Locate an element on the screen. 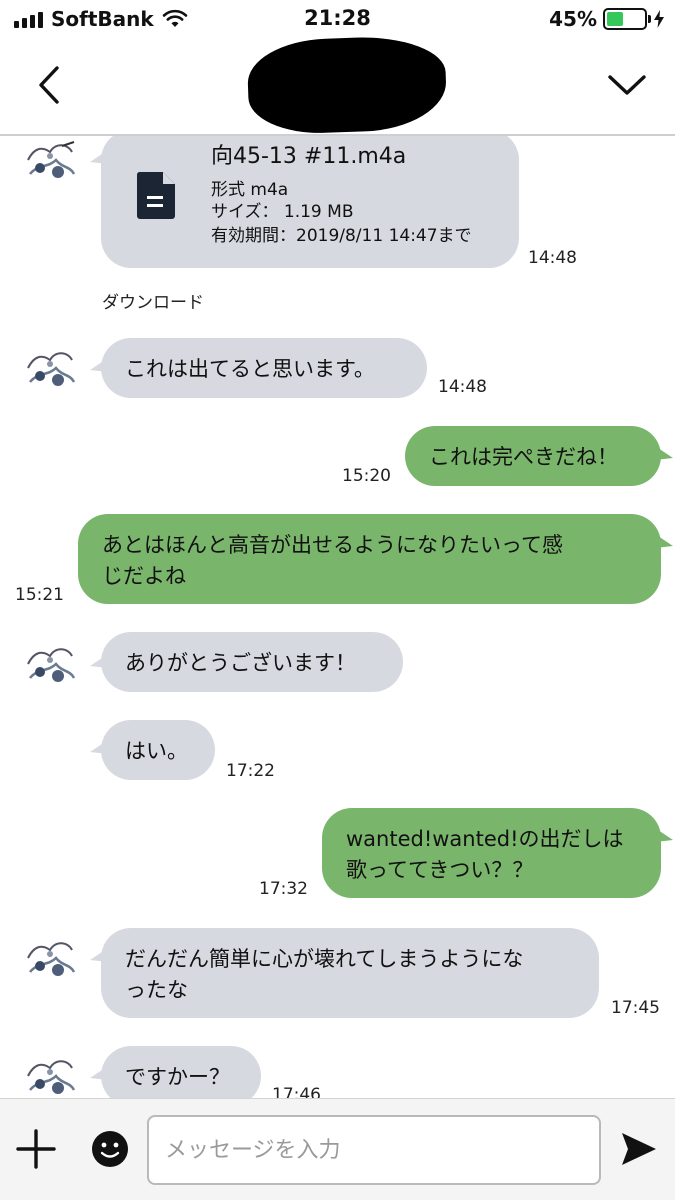 Image resolution: width=675 pixels, height=1200 pixels. status-bar: SoftBank 21:28 45% is located at coordinates (337, 19).